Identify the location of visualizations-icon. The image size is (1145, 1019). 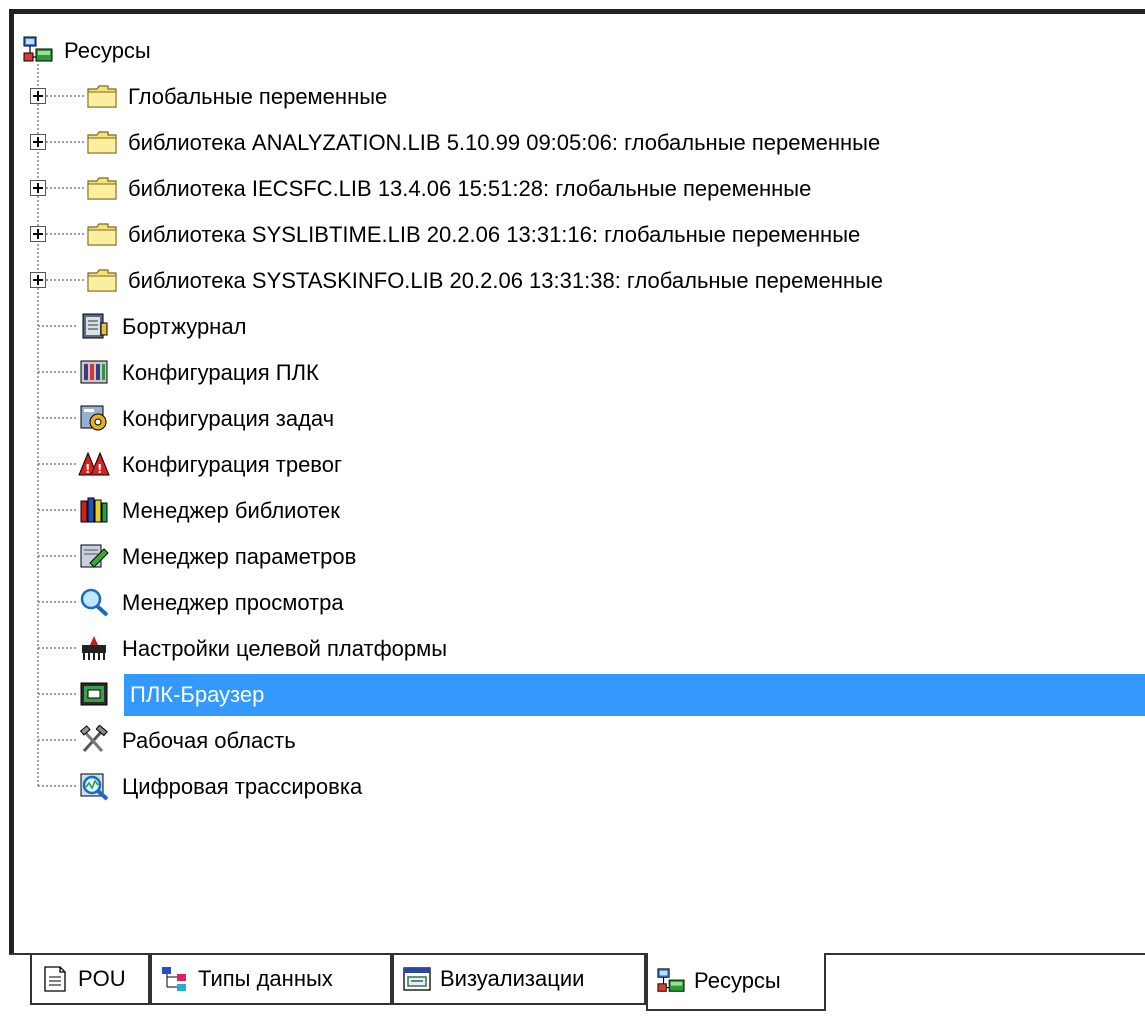
(417, 979).